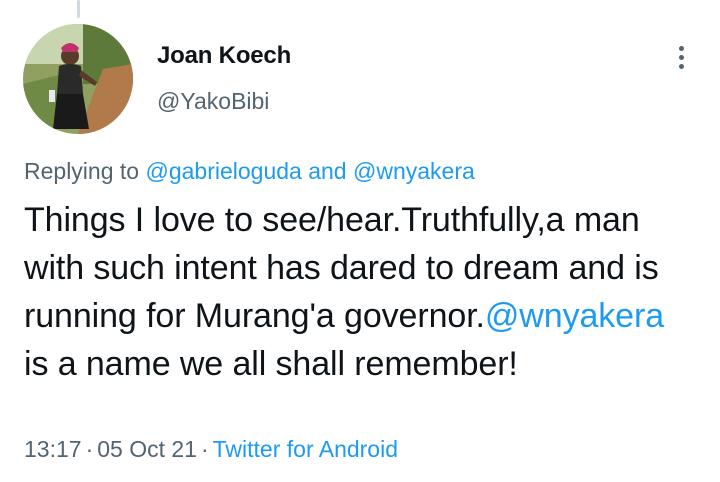 This screenshot has height=482, width=720. Describe the element at coordinates (211, 449) in the screenshot. I see `tweet-meta: 13:17 · 05 Oct 21 · Twitter for Android` at that location.